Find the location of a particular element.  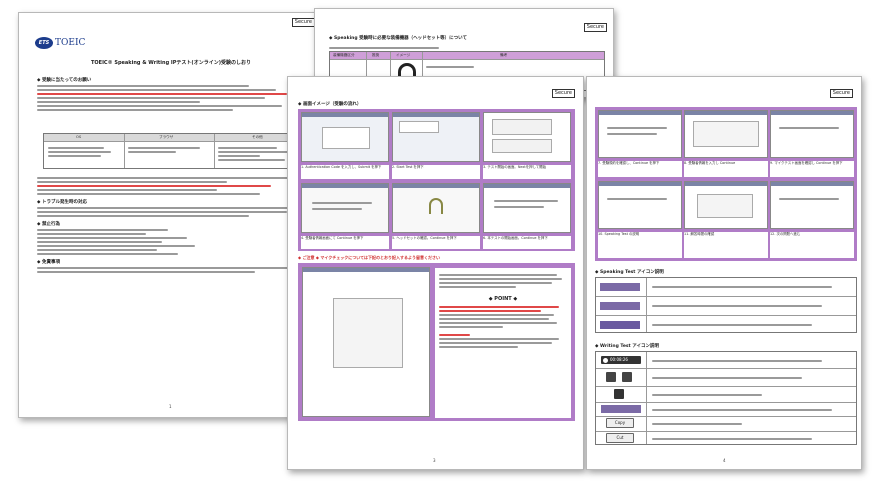

copy-button: Copy is located at coordinates (620, 423).